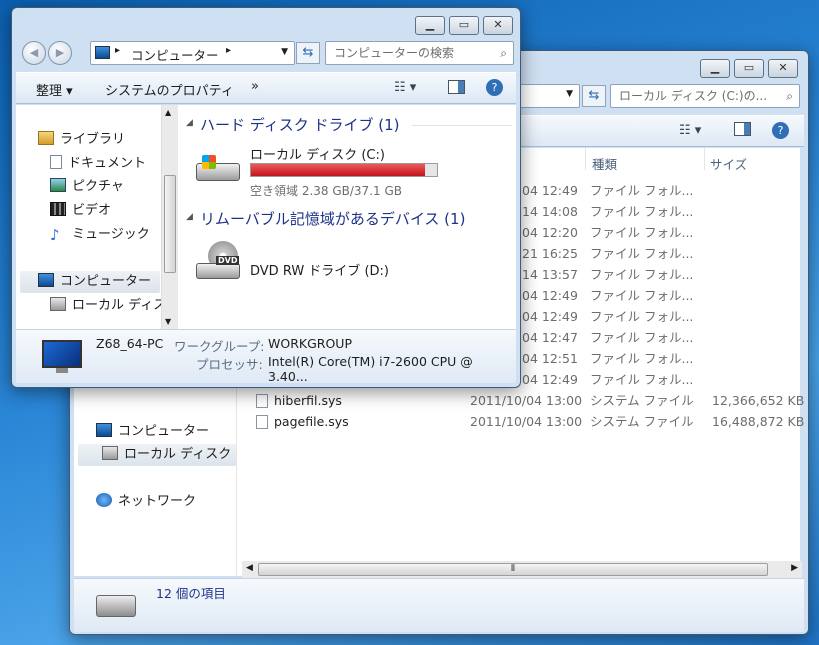  I want to click on breadcrumb-computer: コンピューター, so click(175, 54).